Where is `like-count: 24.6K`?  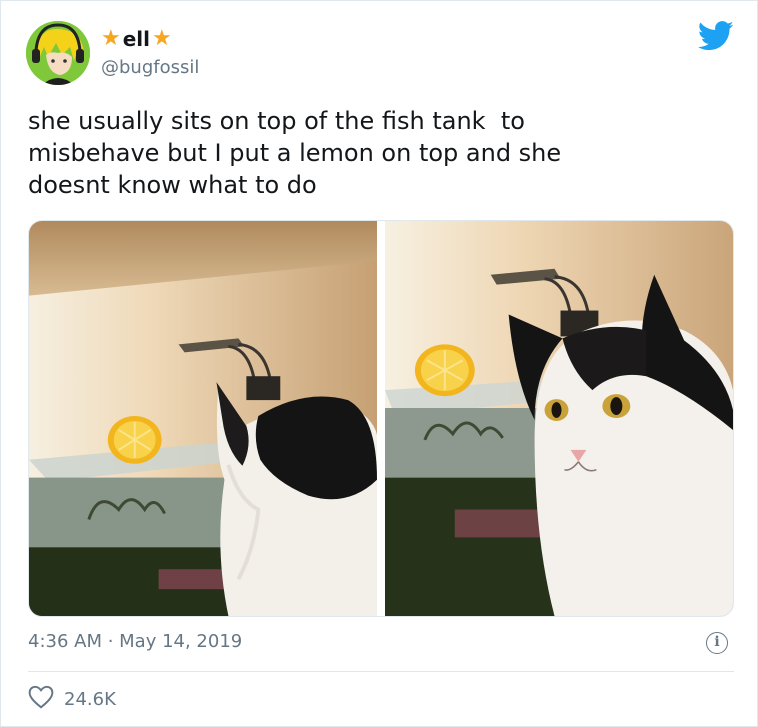
like-count: 24.6K is located at coordinates (90, 699).